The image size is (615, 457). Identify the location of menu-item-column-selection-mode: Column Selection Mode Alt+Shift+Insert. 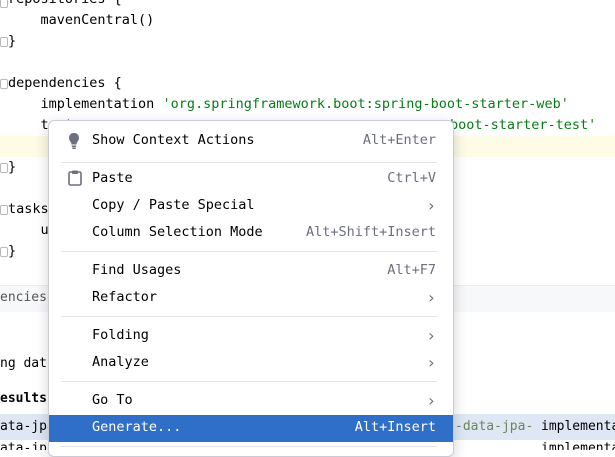
(251, 233).